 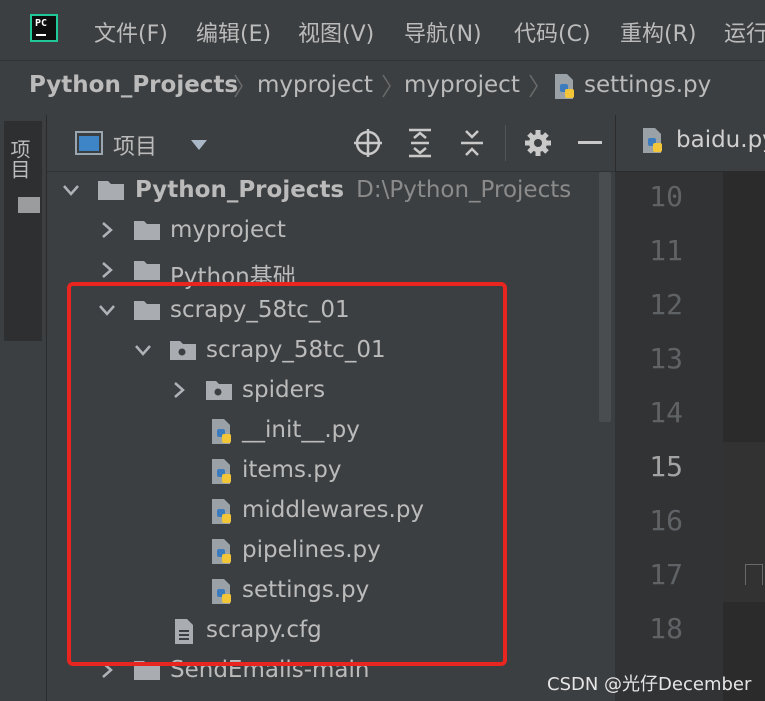 What do you see at coordinates (233, 32) in the screenshot?
I see `menu-edit: 编辑(E)` at bounding box center [233, 32].